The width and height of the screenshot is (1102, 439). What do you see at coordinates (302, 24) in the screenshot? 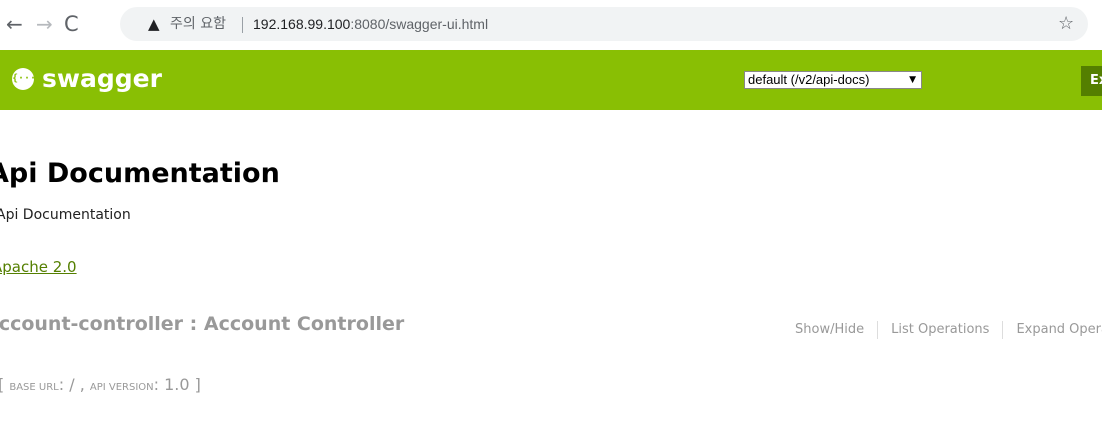
I see `url-host: 192.168.99.100` at bounding box center [302, 24].